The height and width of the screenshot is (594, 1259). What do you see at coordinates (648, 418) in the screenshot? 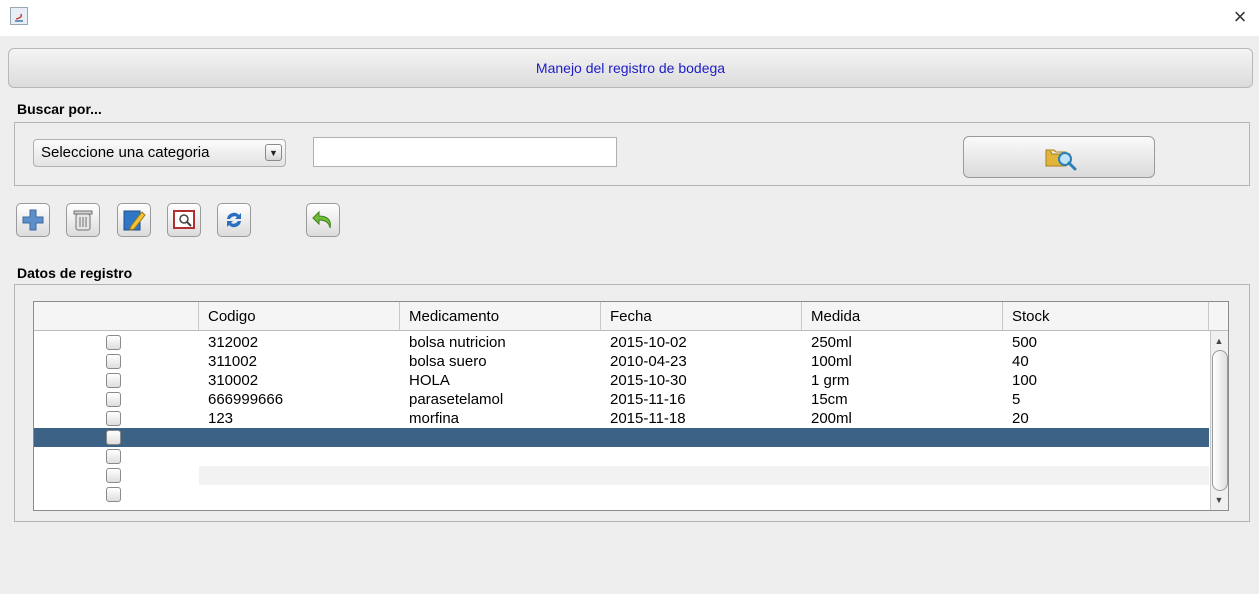
I see `cell-fecha: 2015-11-18` at bounding box center [648, 418].